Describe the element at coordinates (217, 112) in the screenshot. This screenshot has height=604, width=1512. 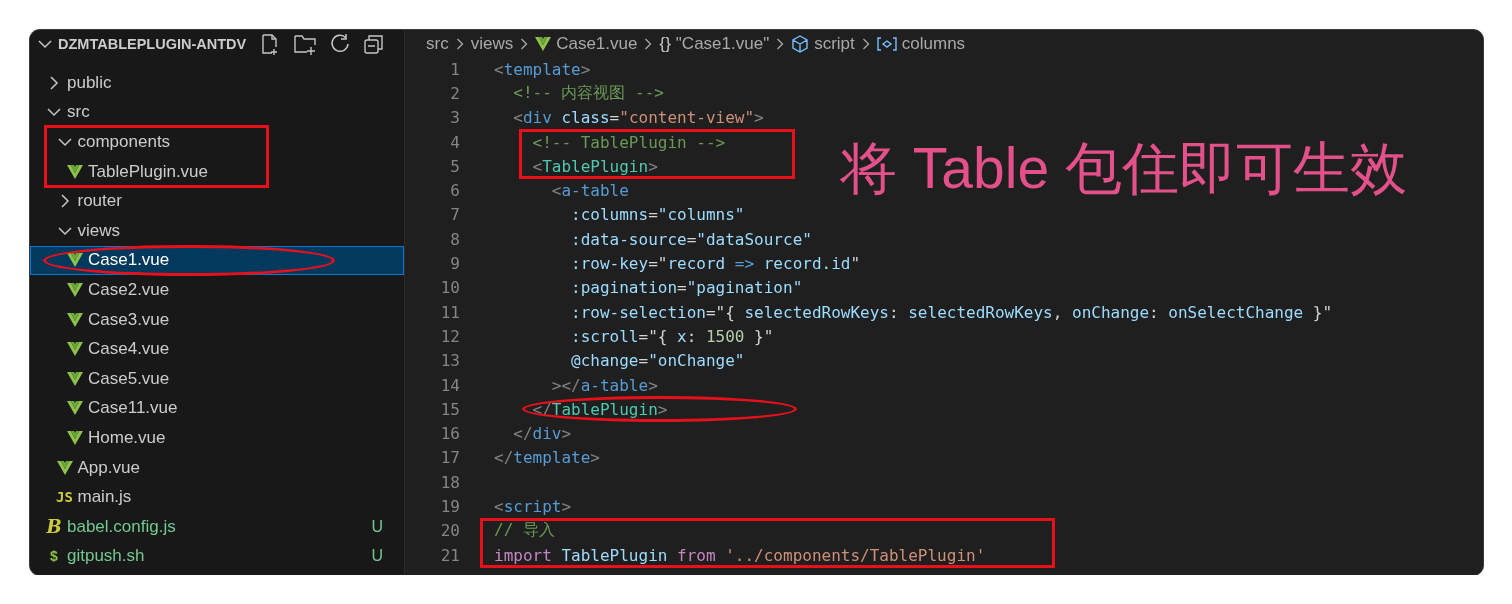
I see `tree-item: src` at that location.